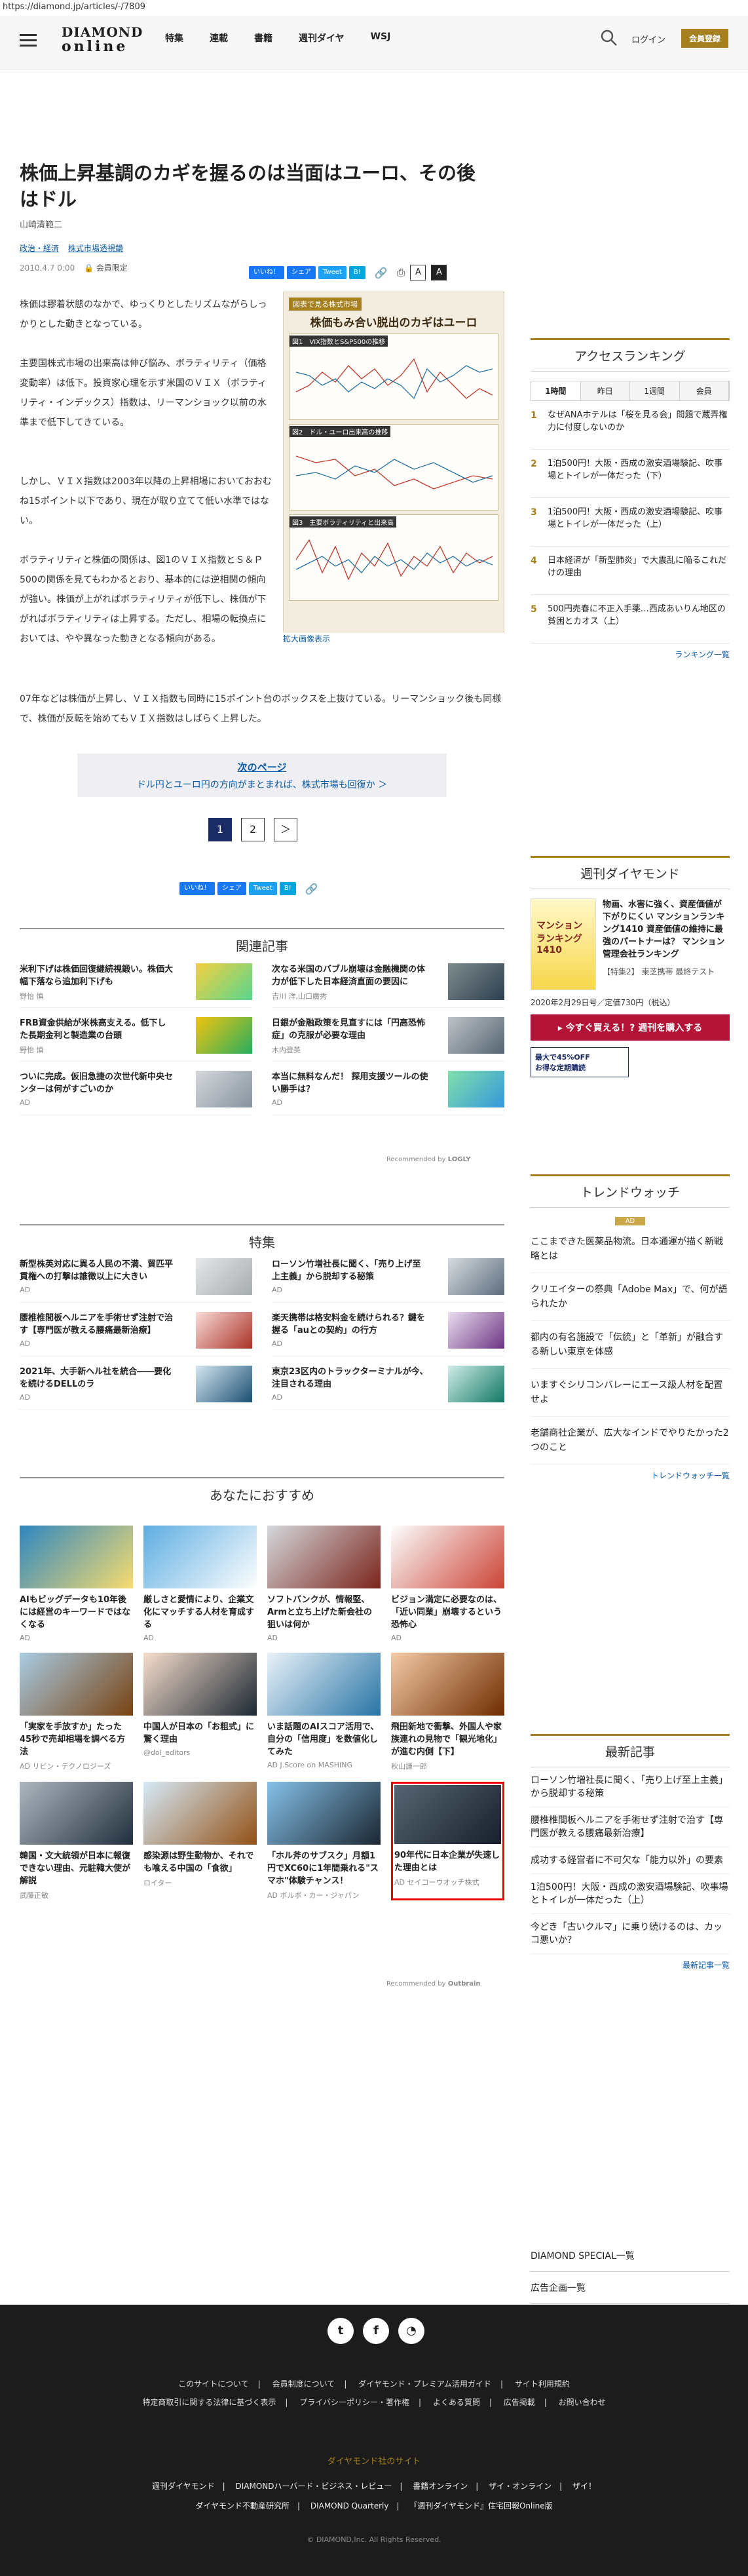 The height and width of the screenshot is (2576, 748). Describe the element at coordinates (262, 767) in the screenshot. I see `next-page-label: 次のページ` at that location.